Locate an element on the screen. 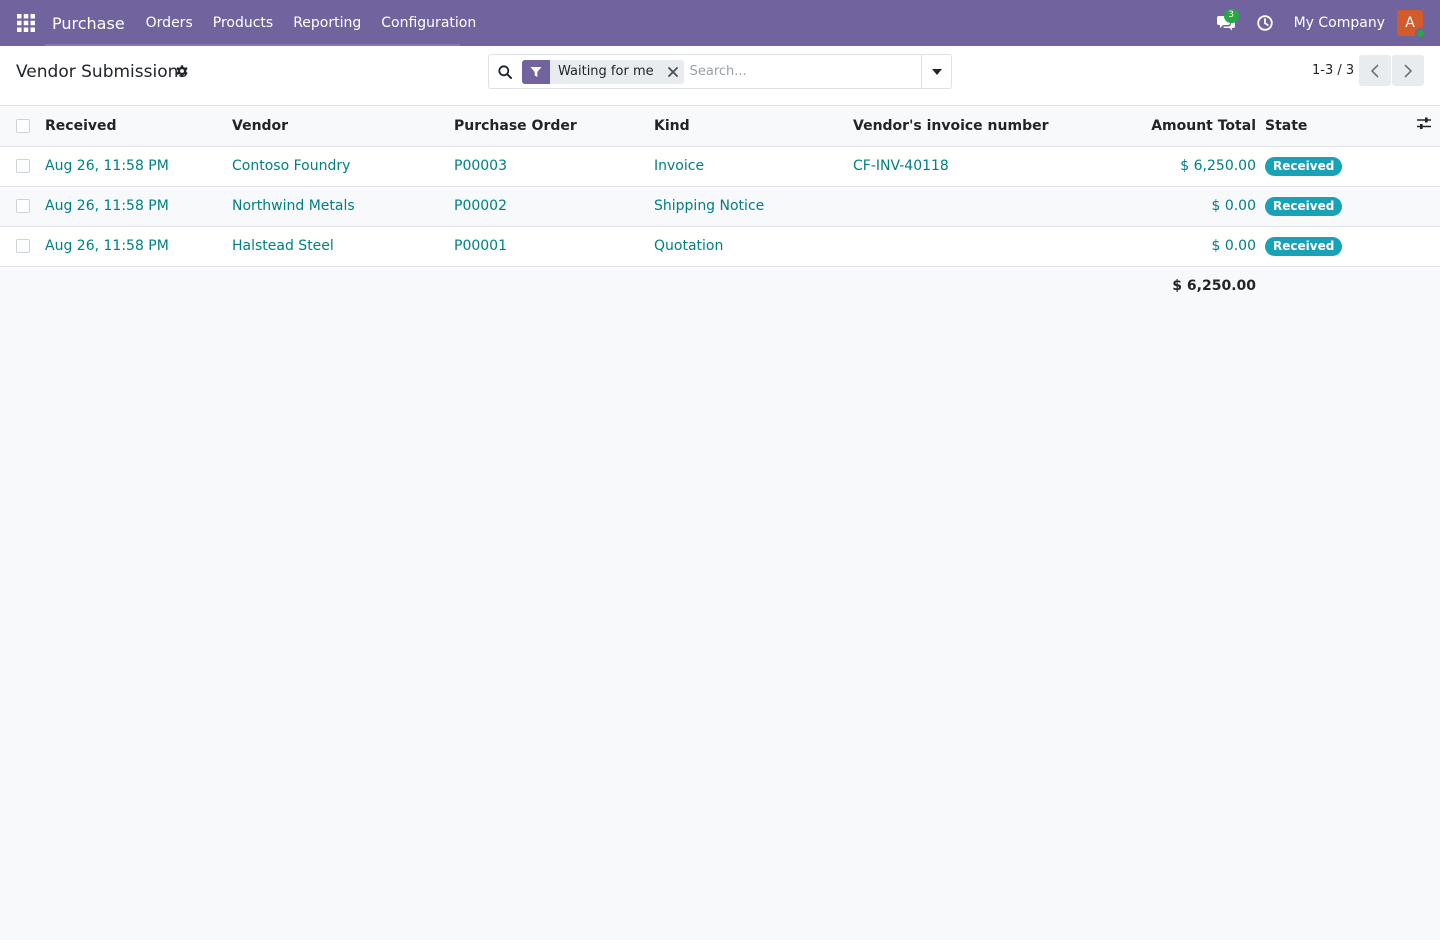 The width and height of the screenshot is (1440, 940). select-all-checkbox is located at coordinates (23, 125).